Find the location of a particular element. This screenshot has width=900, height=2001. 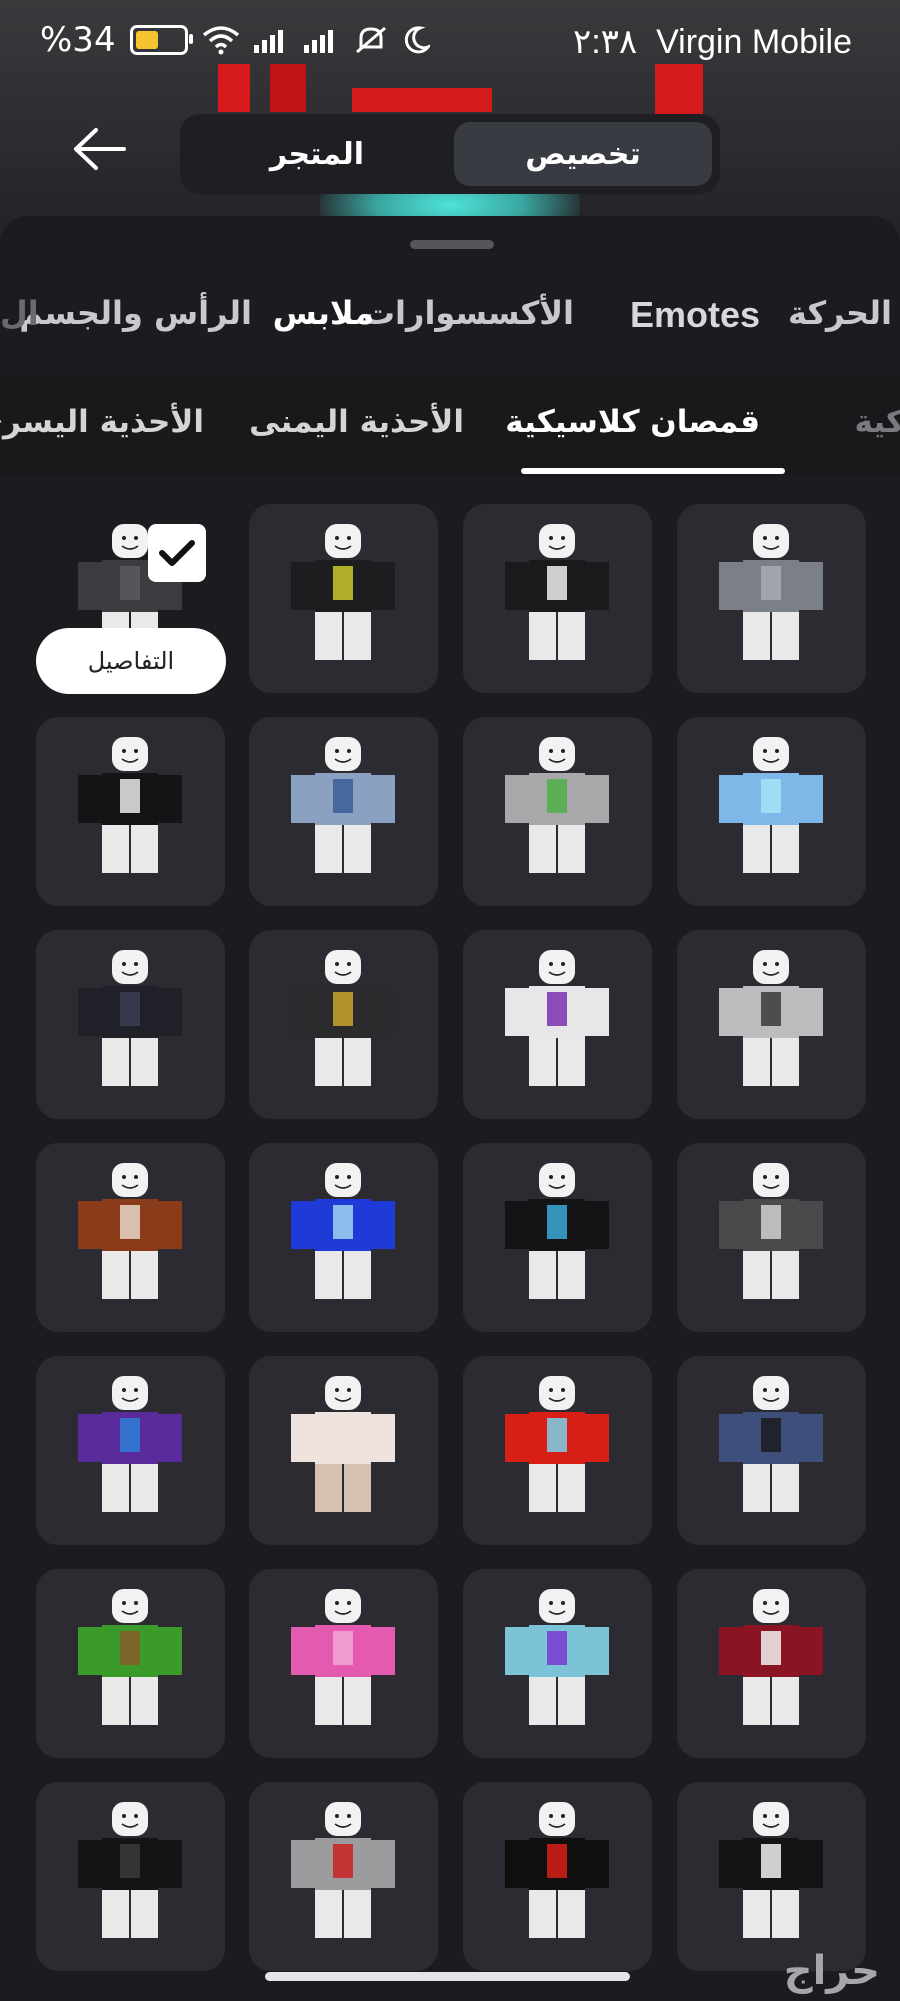

moon-icon is located at coordinates (417, 40).